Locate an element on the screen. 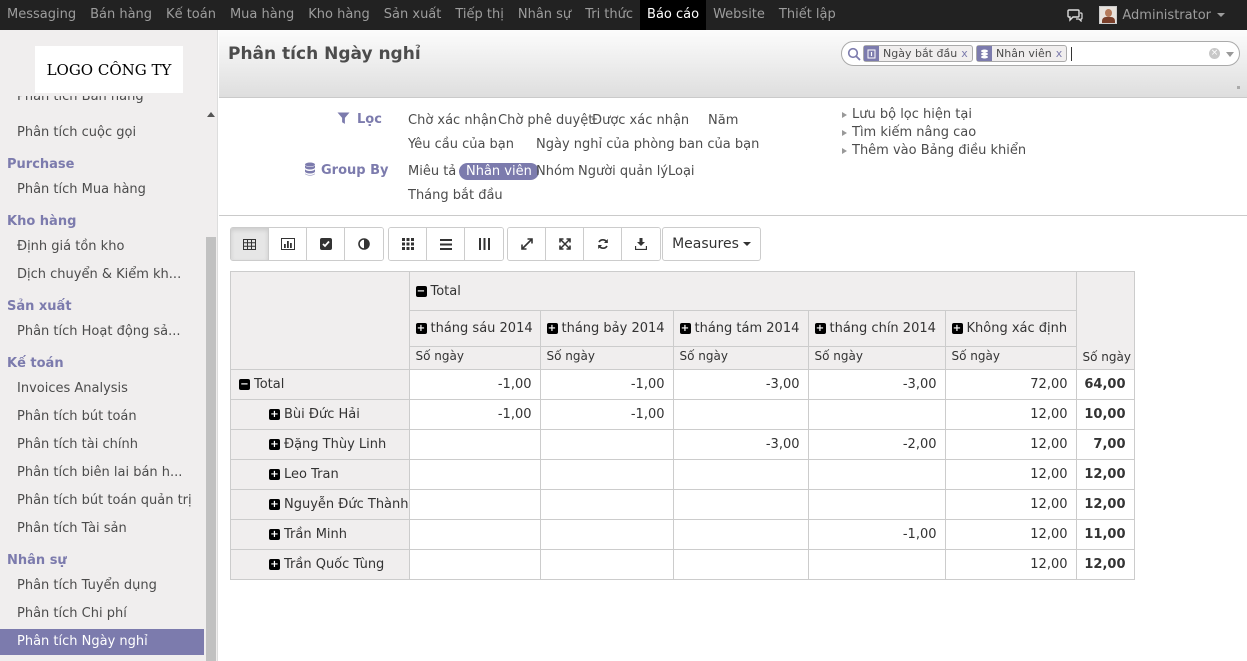 The height and width of the screenshot is (661, 1247). line-chart-button is located at coordinates (326, 244).